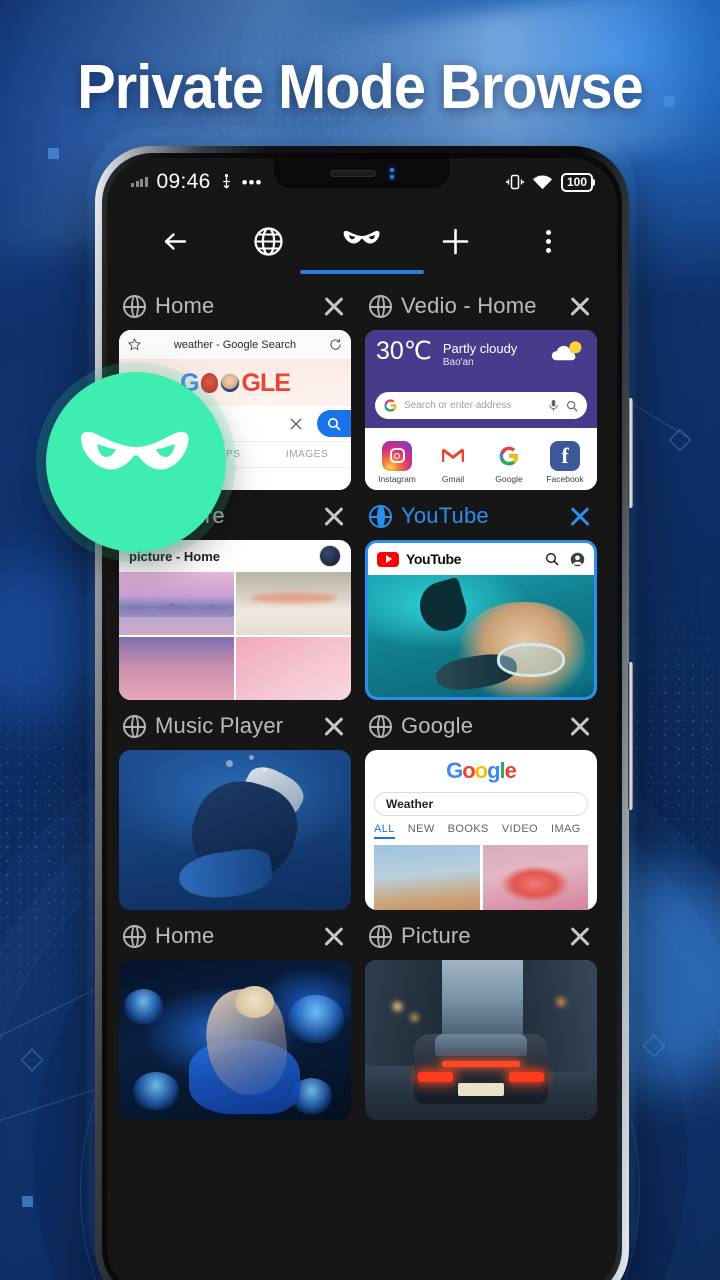 The height and width of the screenshot is (1280, 720). I want to click on new-tab-button, so click(455, 241).